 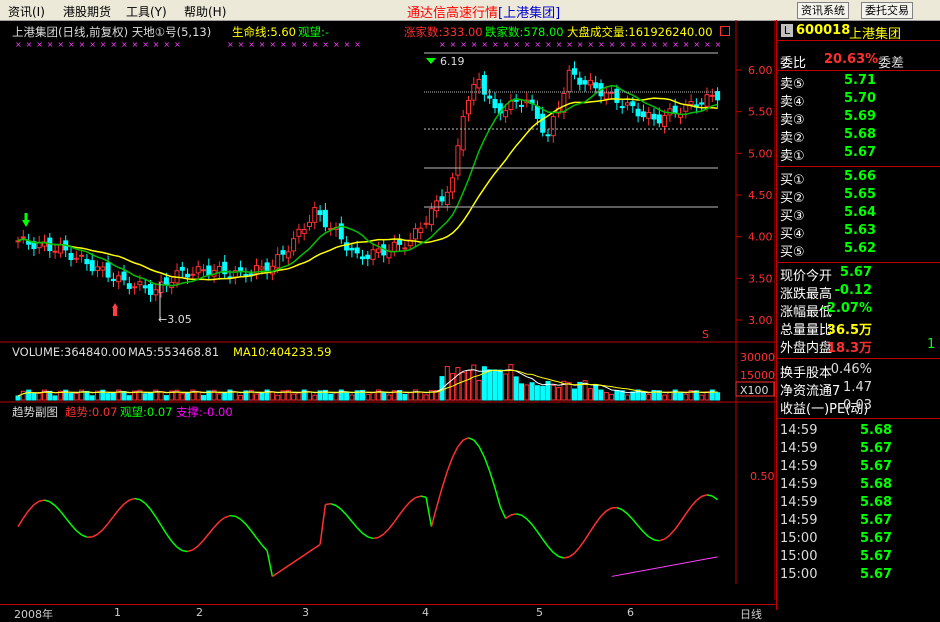 I want to click on sell-price: 5.69, so click(x=860, y=116).